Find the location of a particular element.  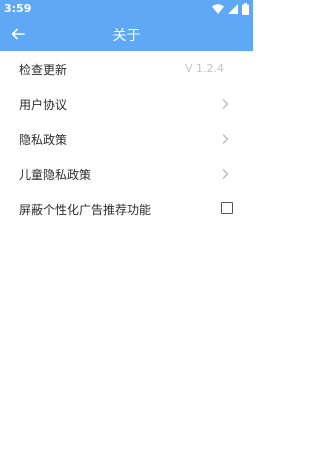

children-privacy-policy-label: 儿童隐私政策 is located at coordinates (55, 175).